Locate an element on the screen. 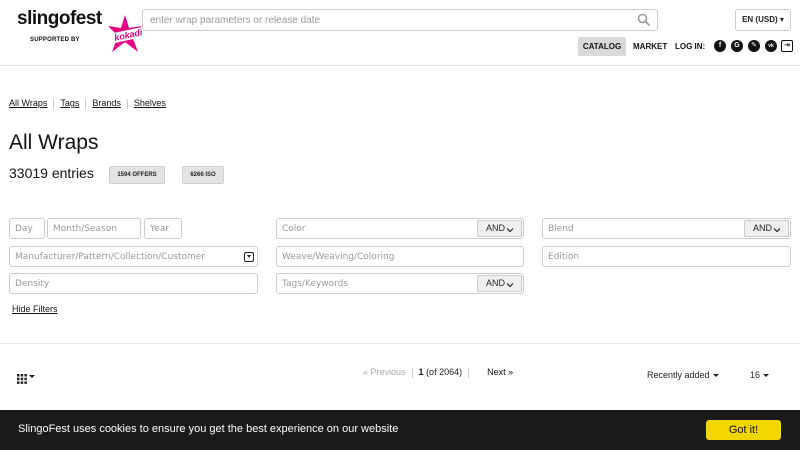 The width and height of the screenshot is (800, 450). sort-dropdown: Recently added is located at coordinates (683, 375).